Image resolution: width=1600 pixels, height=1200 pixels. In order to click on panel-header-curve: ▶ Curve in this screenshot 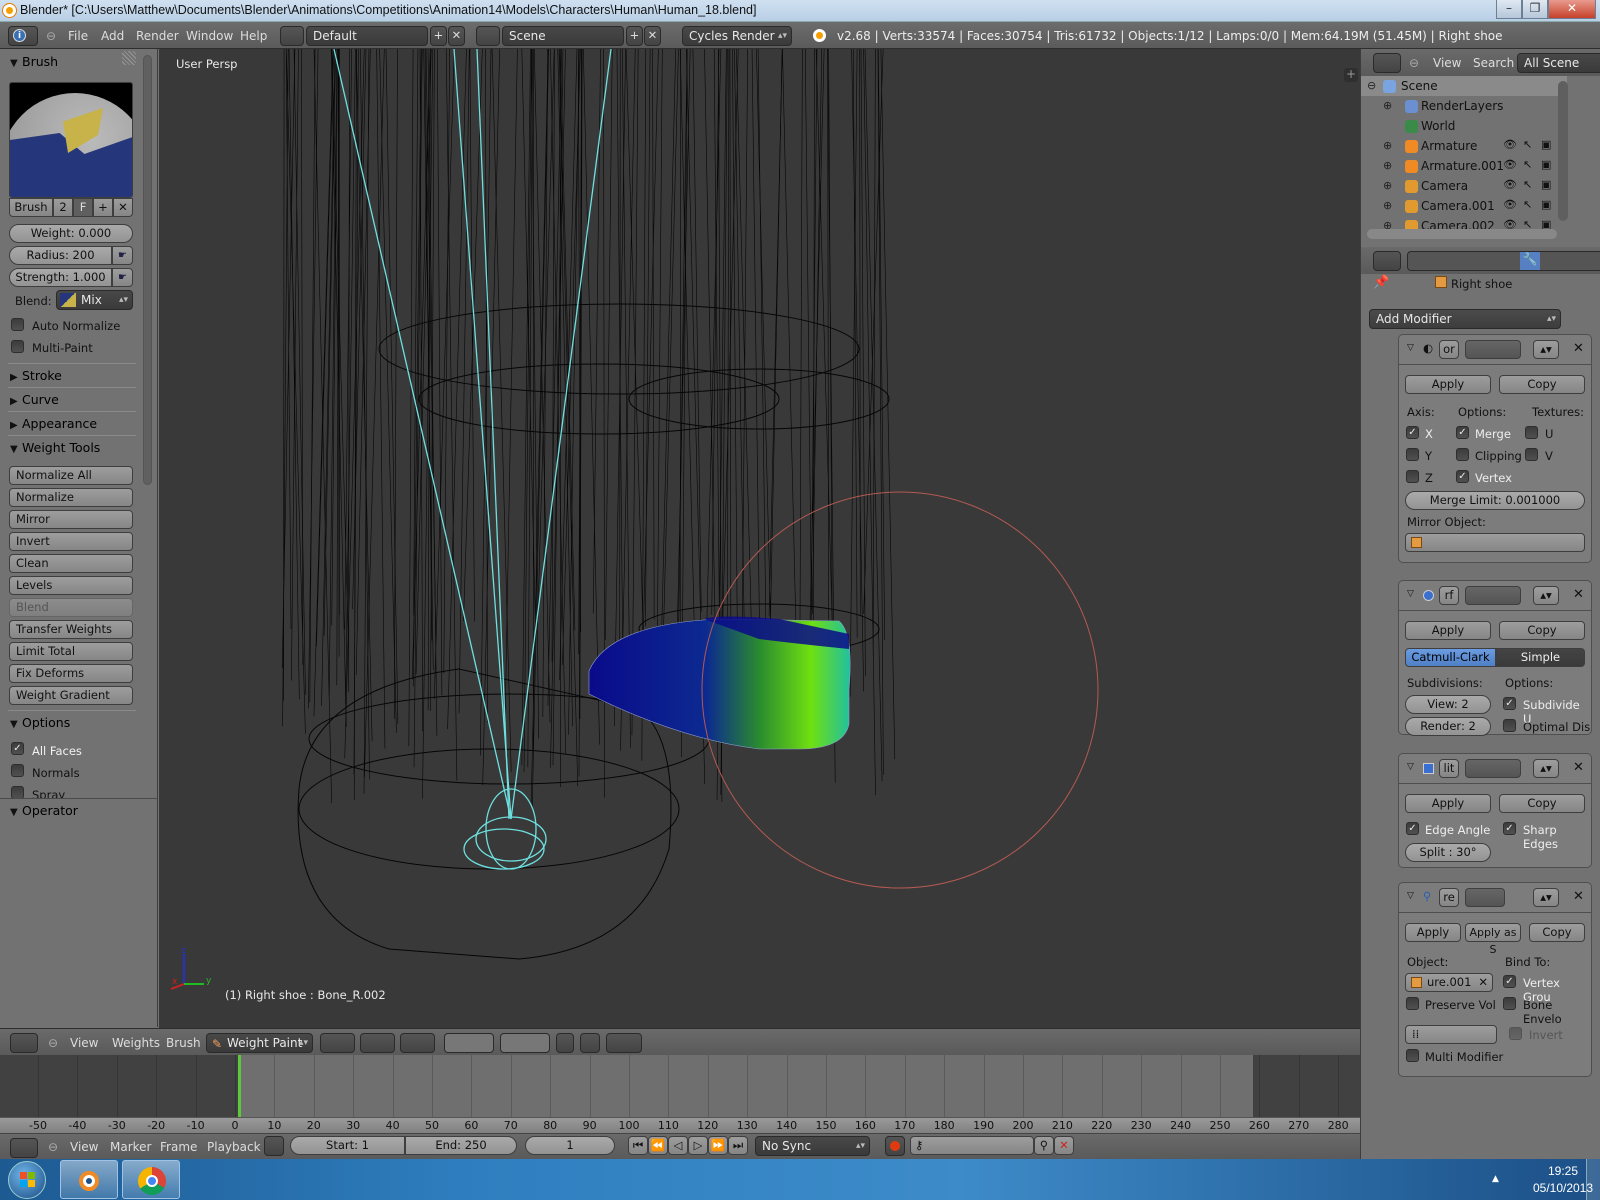, I will do `click(34, 399)`.